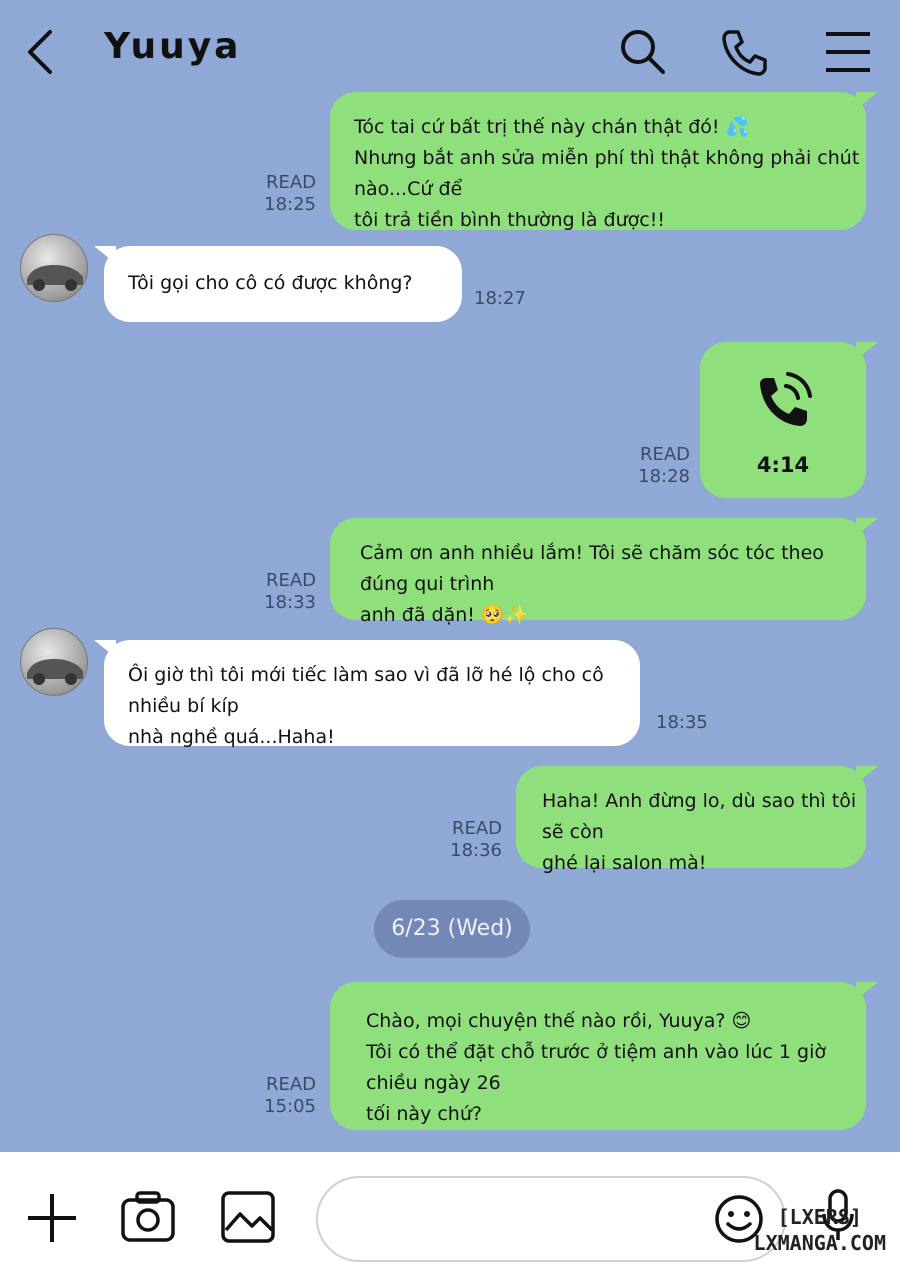 The height and width of the screenshot is (1272, 900). I want to click on chat-title: Yuuya, so click(173, 46).